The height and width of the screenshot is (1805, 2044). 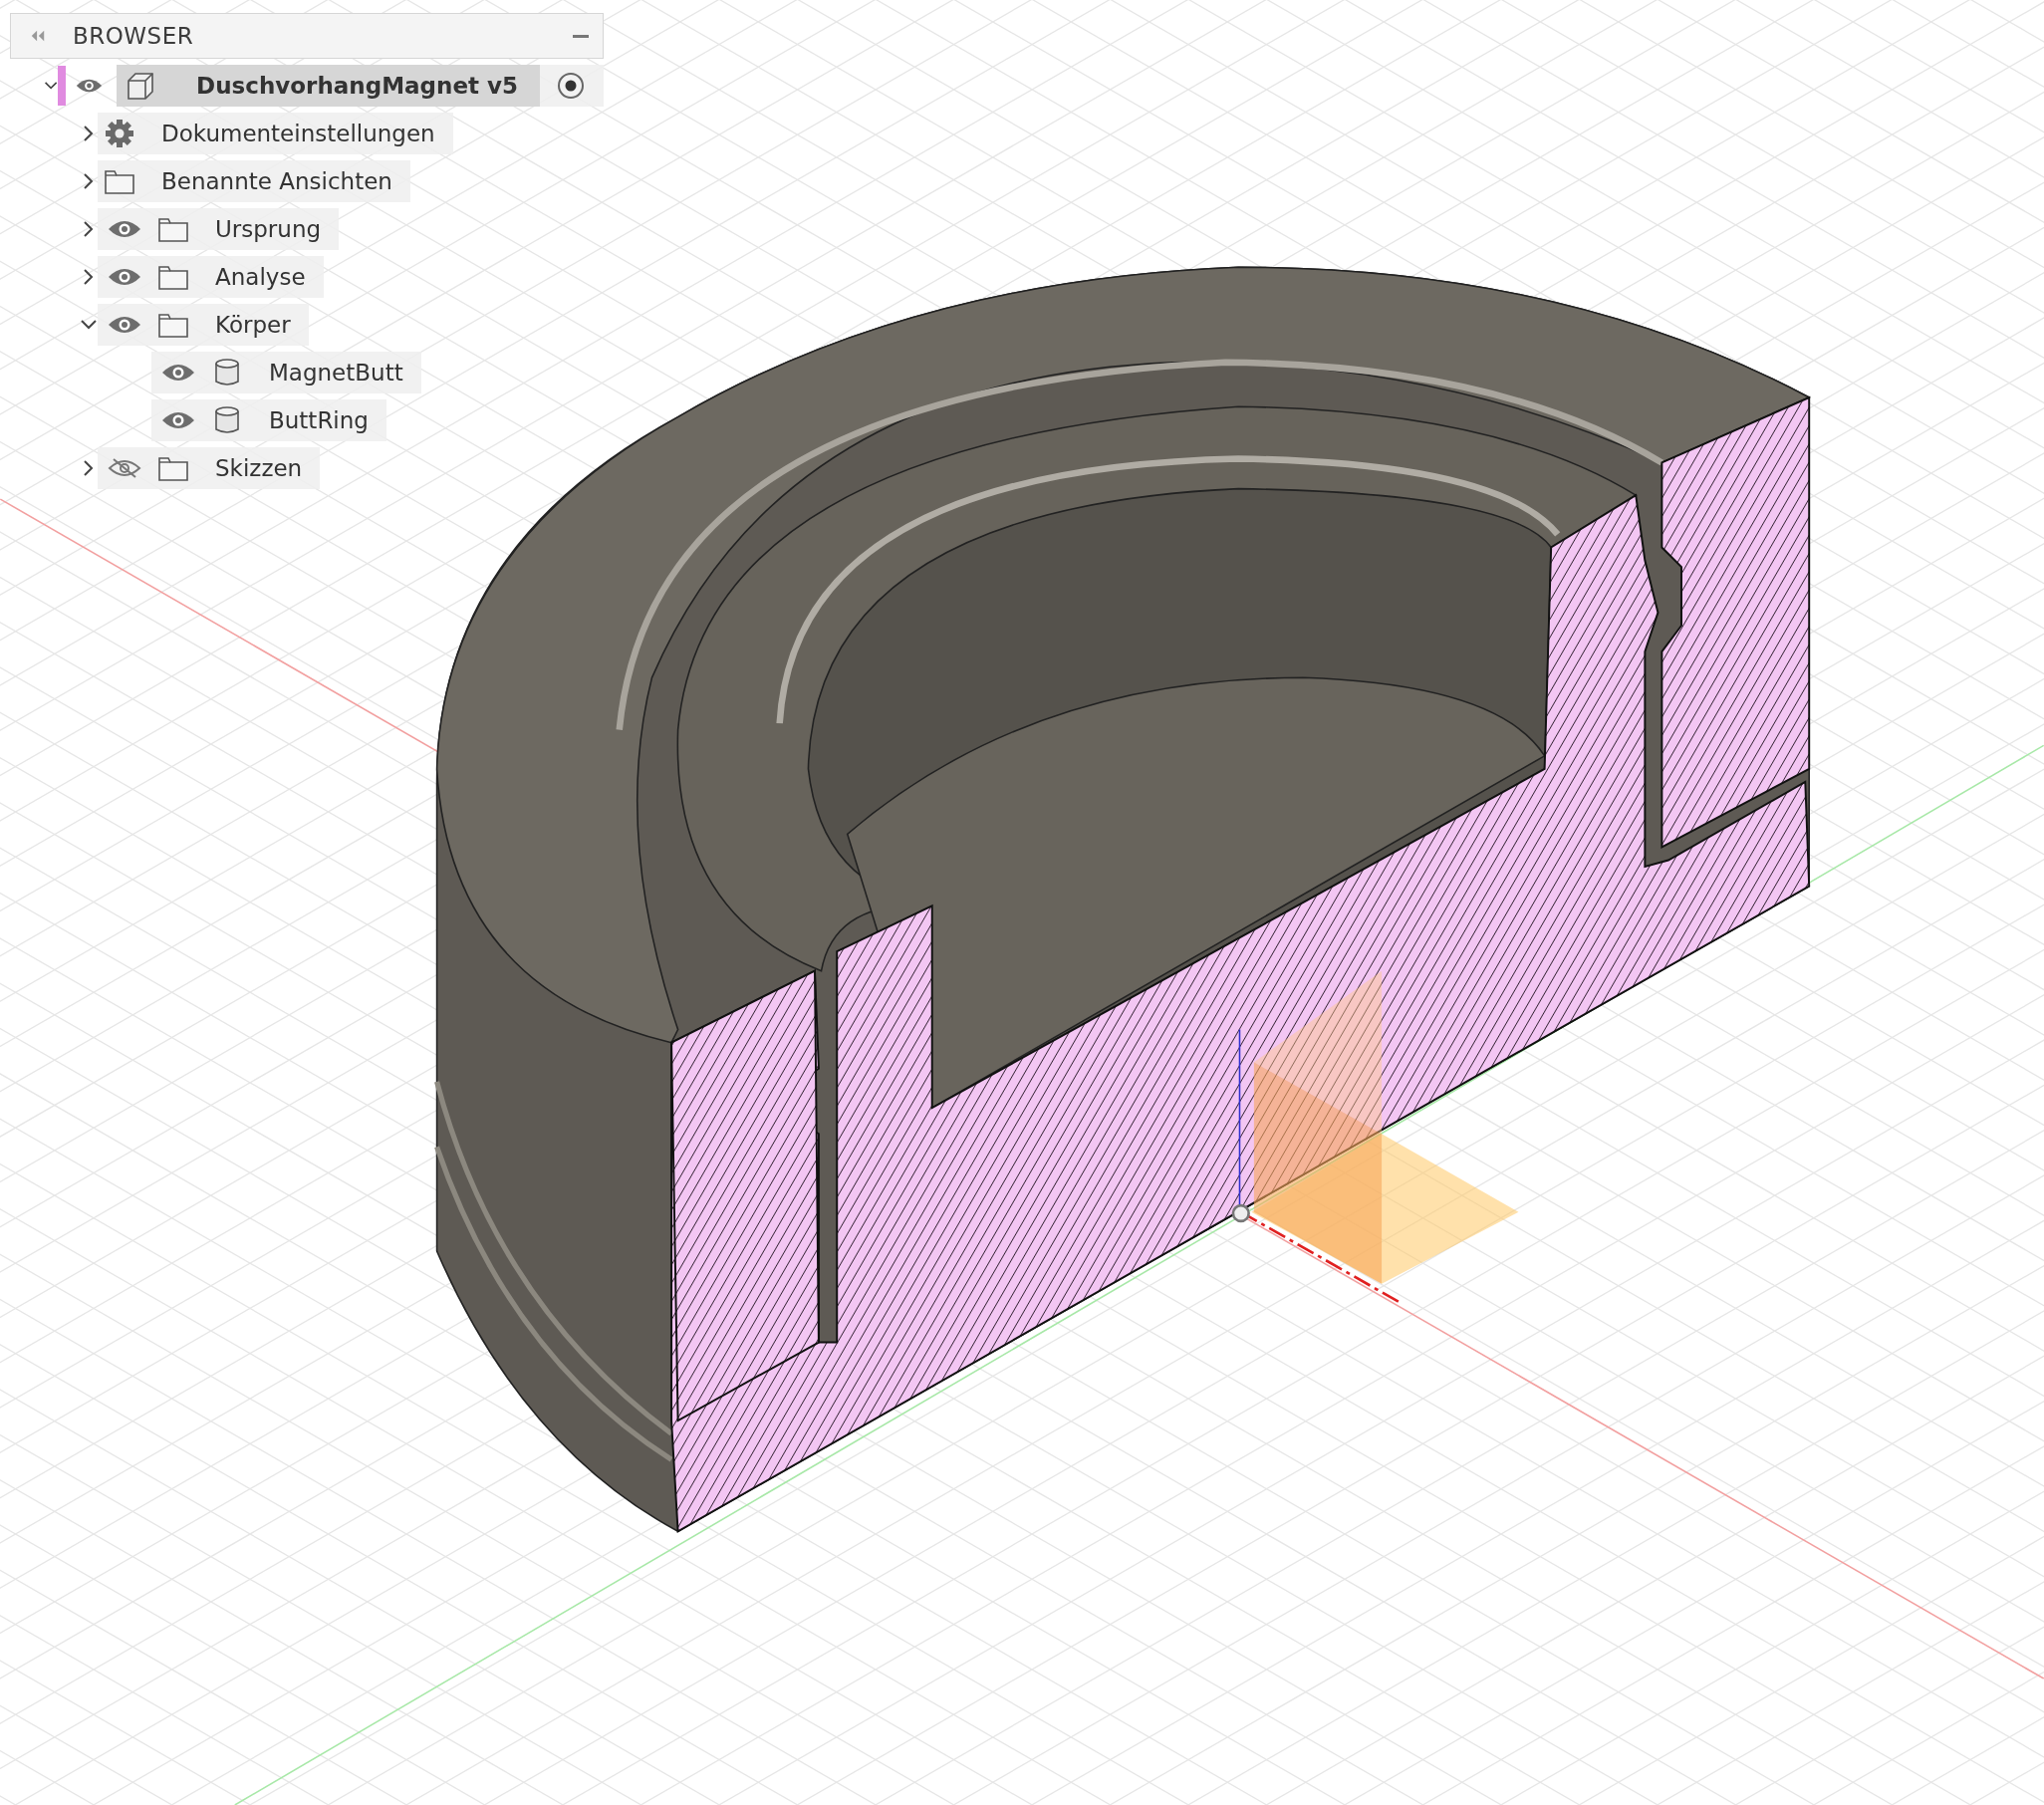 I want to click on gear-icon, so click(x=120, y=133).